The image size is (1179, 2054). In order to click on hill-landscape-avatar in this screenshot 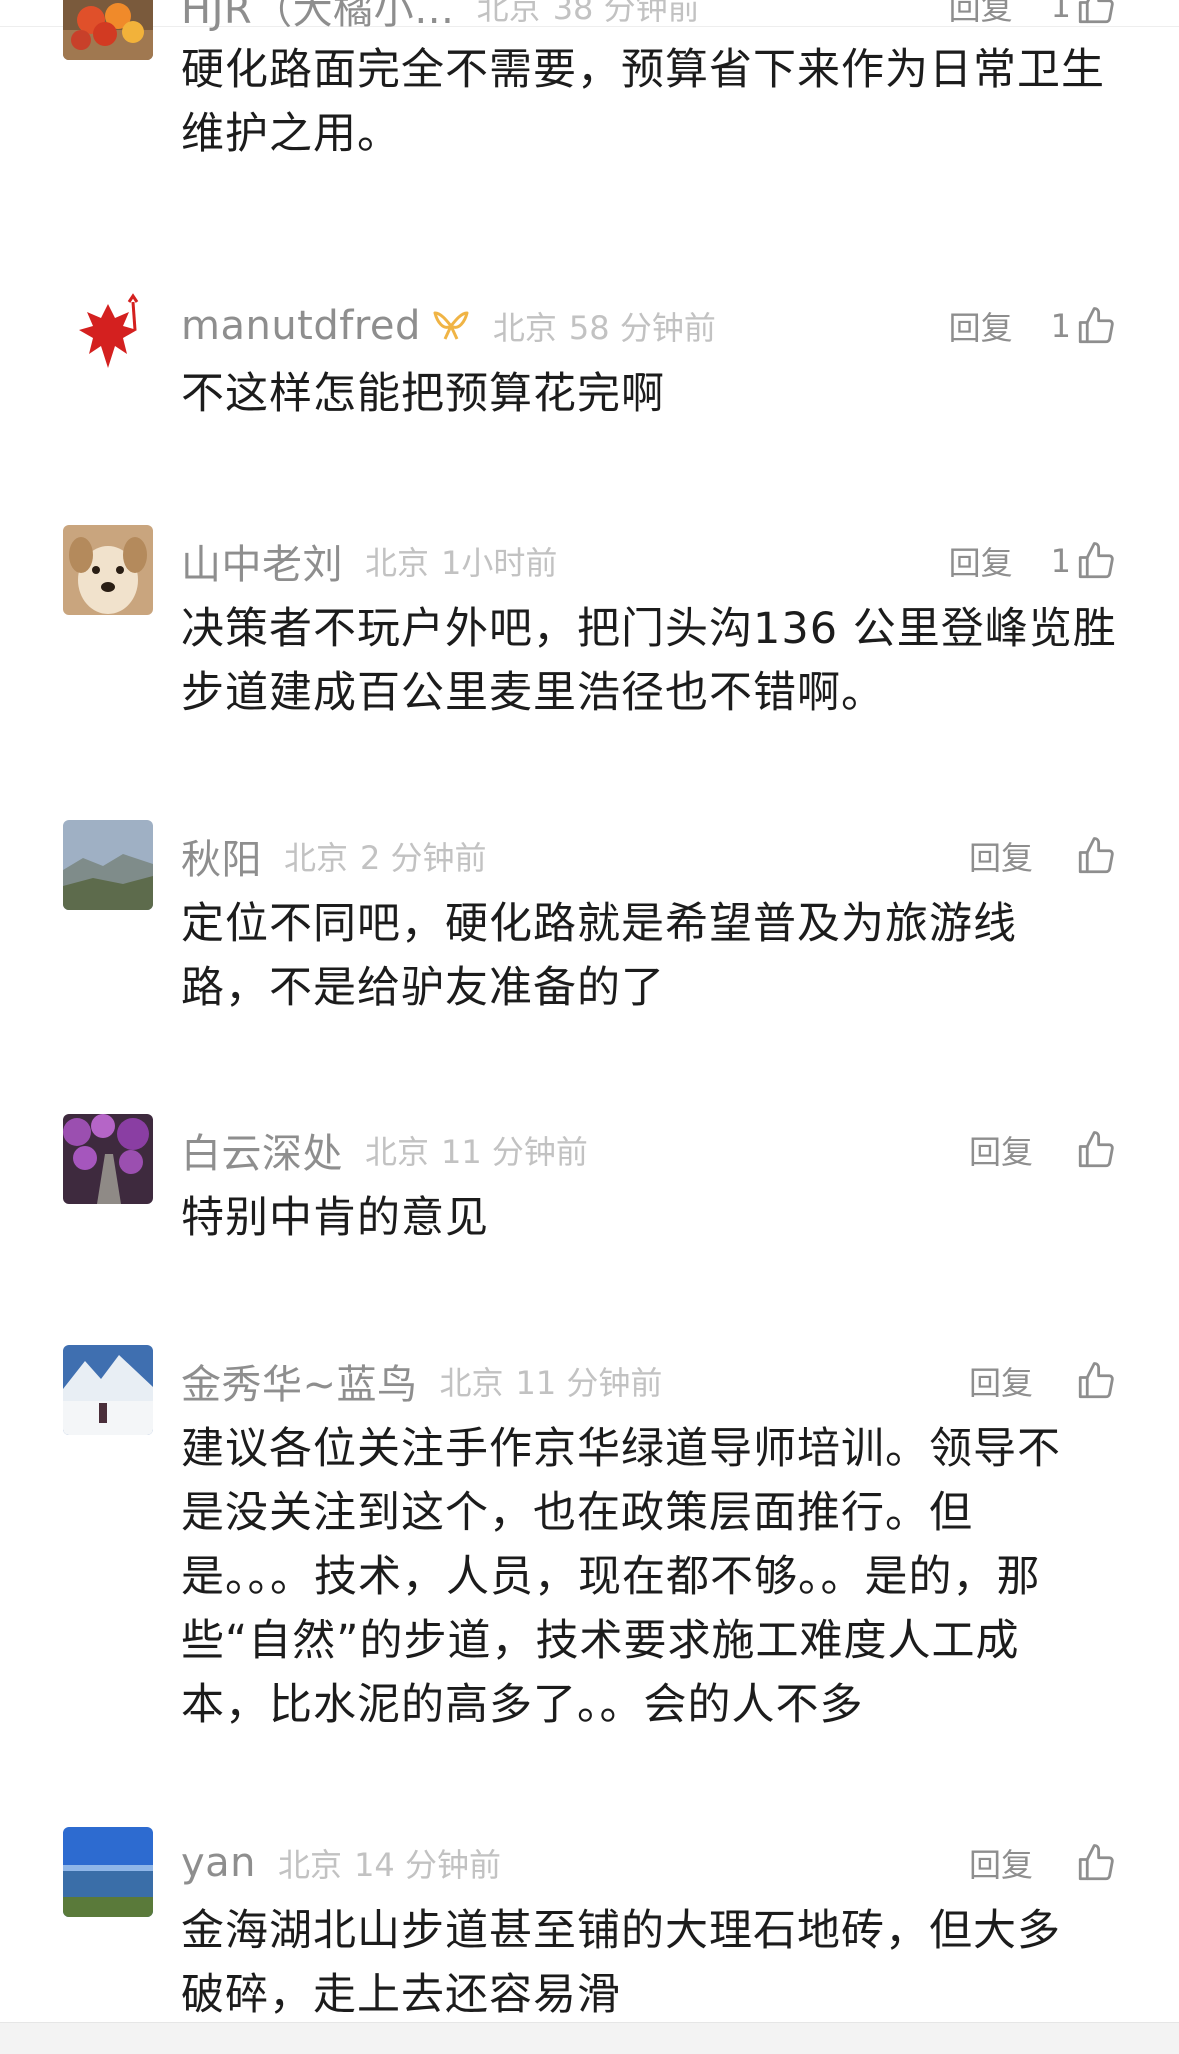, I will do `click(108, 865)`.